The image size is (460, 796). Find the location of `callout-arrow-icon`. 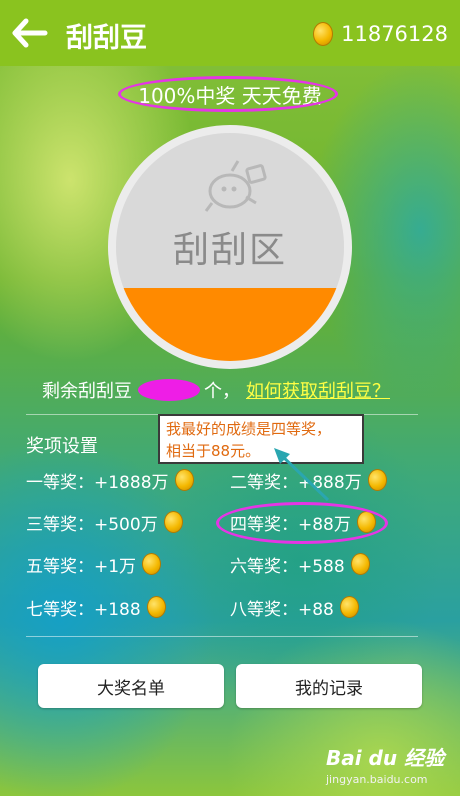

callout-arrow-icon is located at coordinates (302, 475).